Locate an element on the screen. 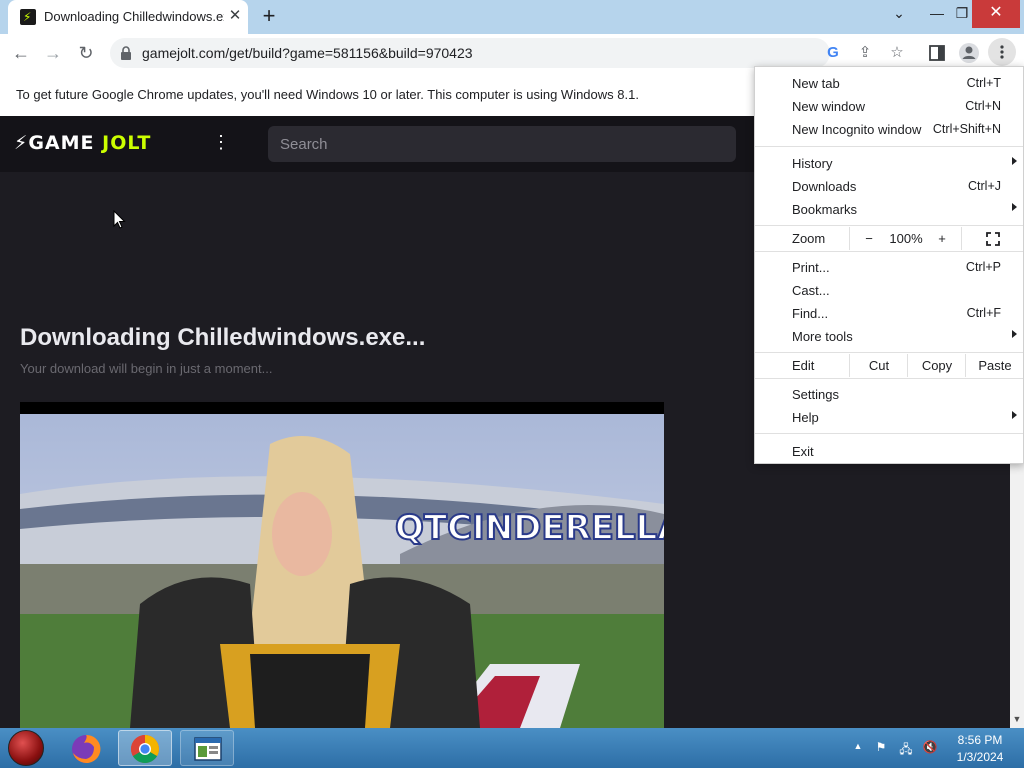  zoom-out-button: − is located at coordinates (868, 238).